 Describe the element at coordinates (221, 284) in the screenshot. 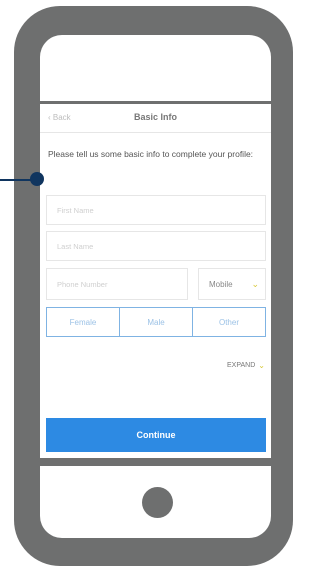

I see `phone-type-value: Mobile` at that location.